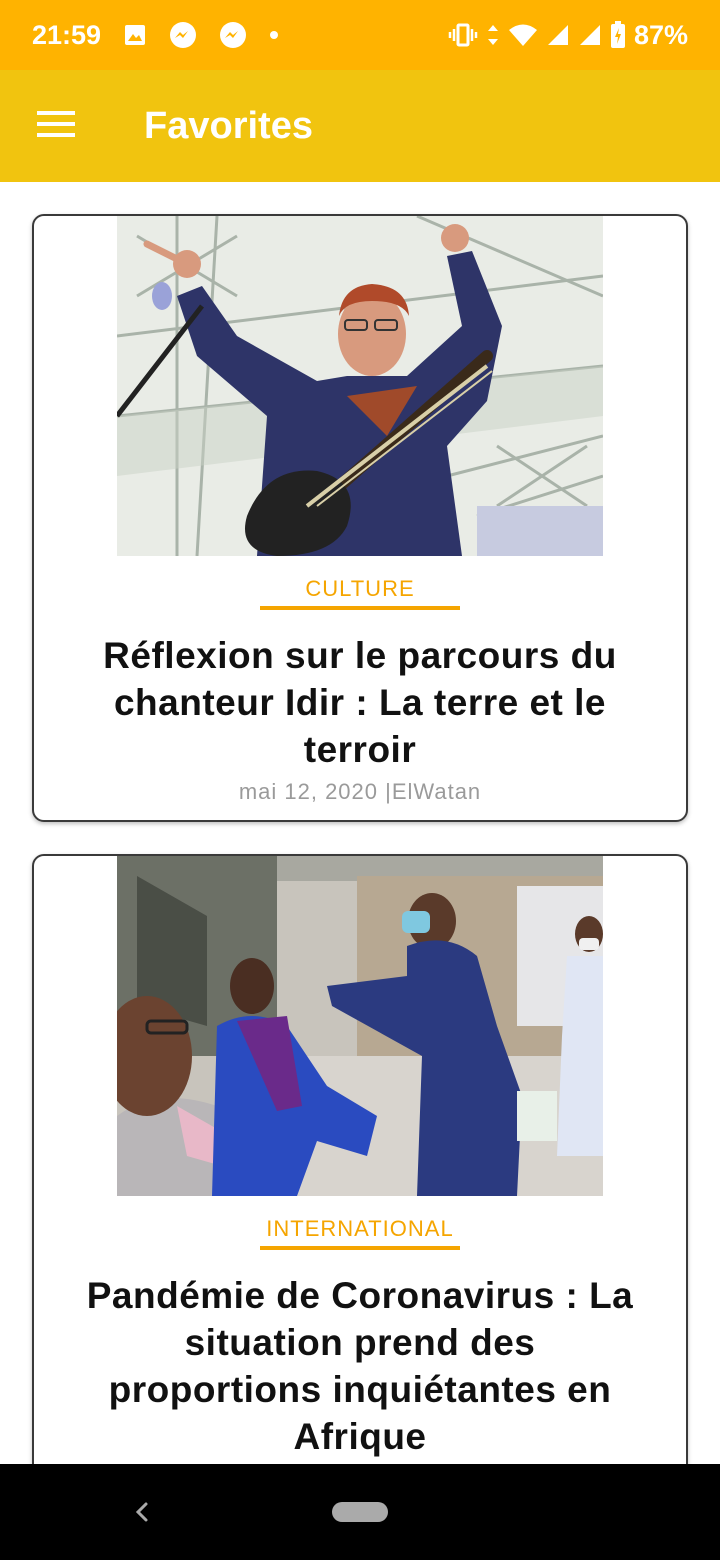  What do you see at coordinates (135, 35) in the screenshot?
I see `gallery-icon` at bounding box center [135, 35].